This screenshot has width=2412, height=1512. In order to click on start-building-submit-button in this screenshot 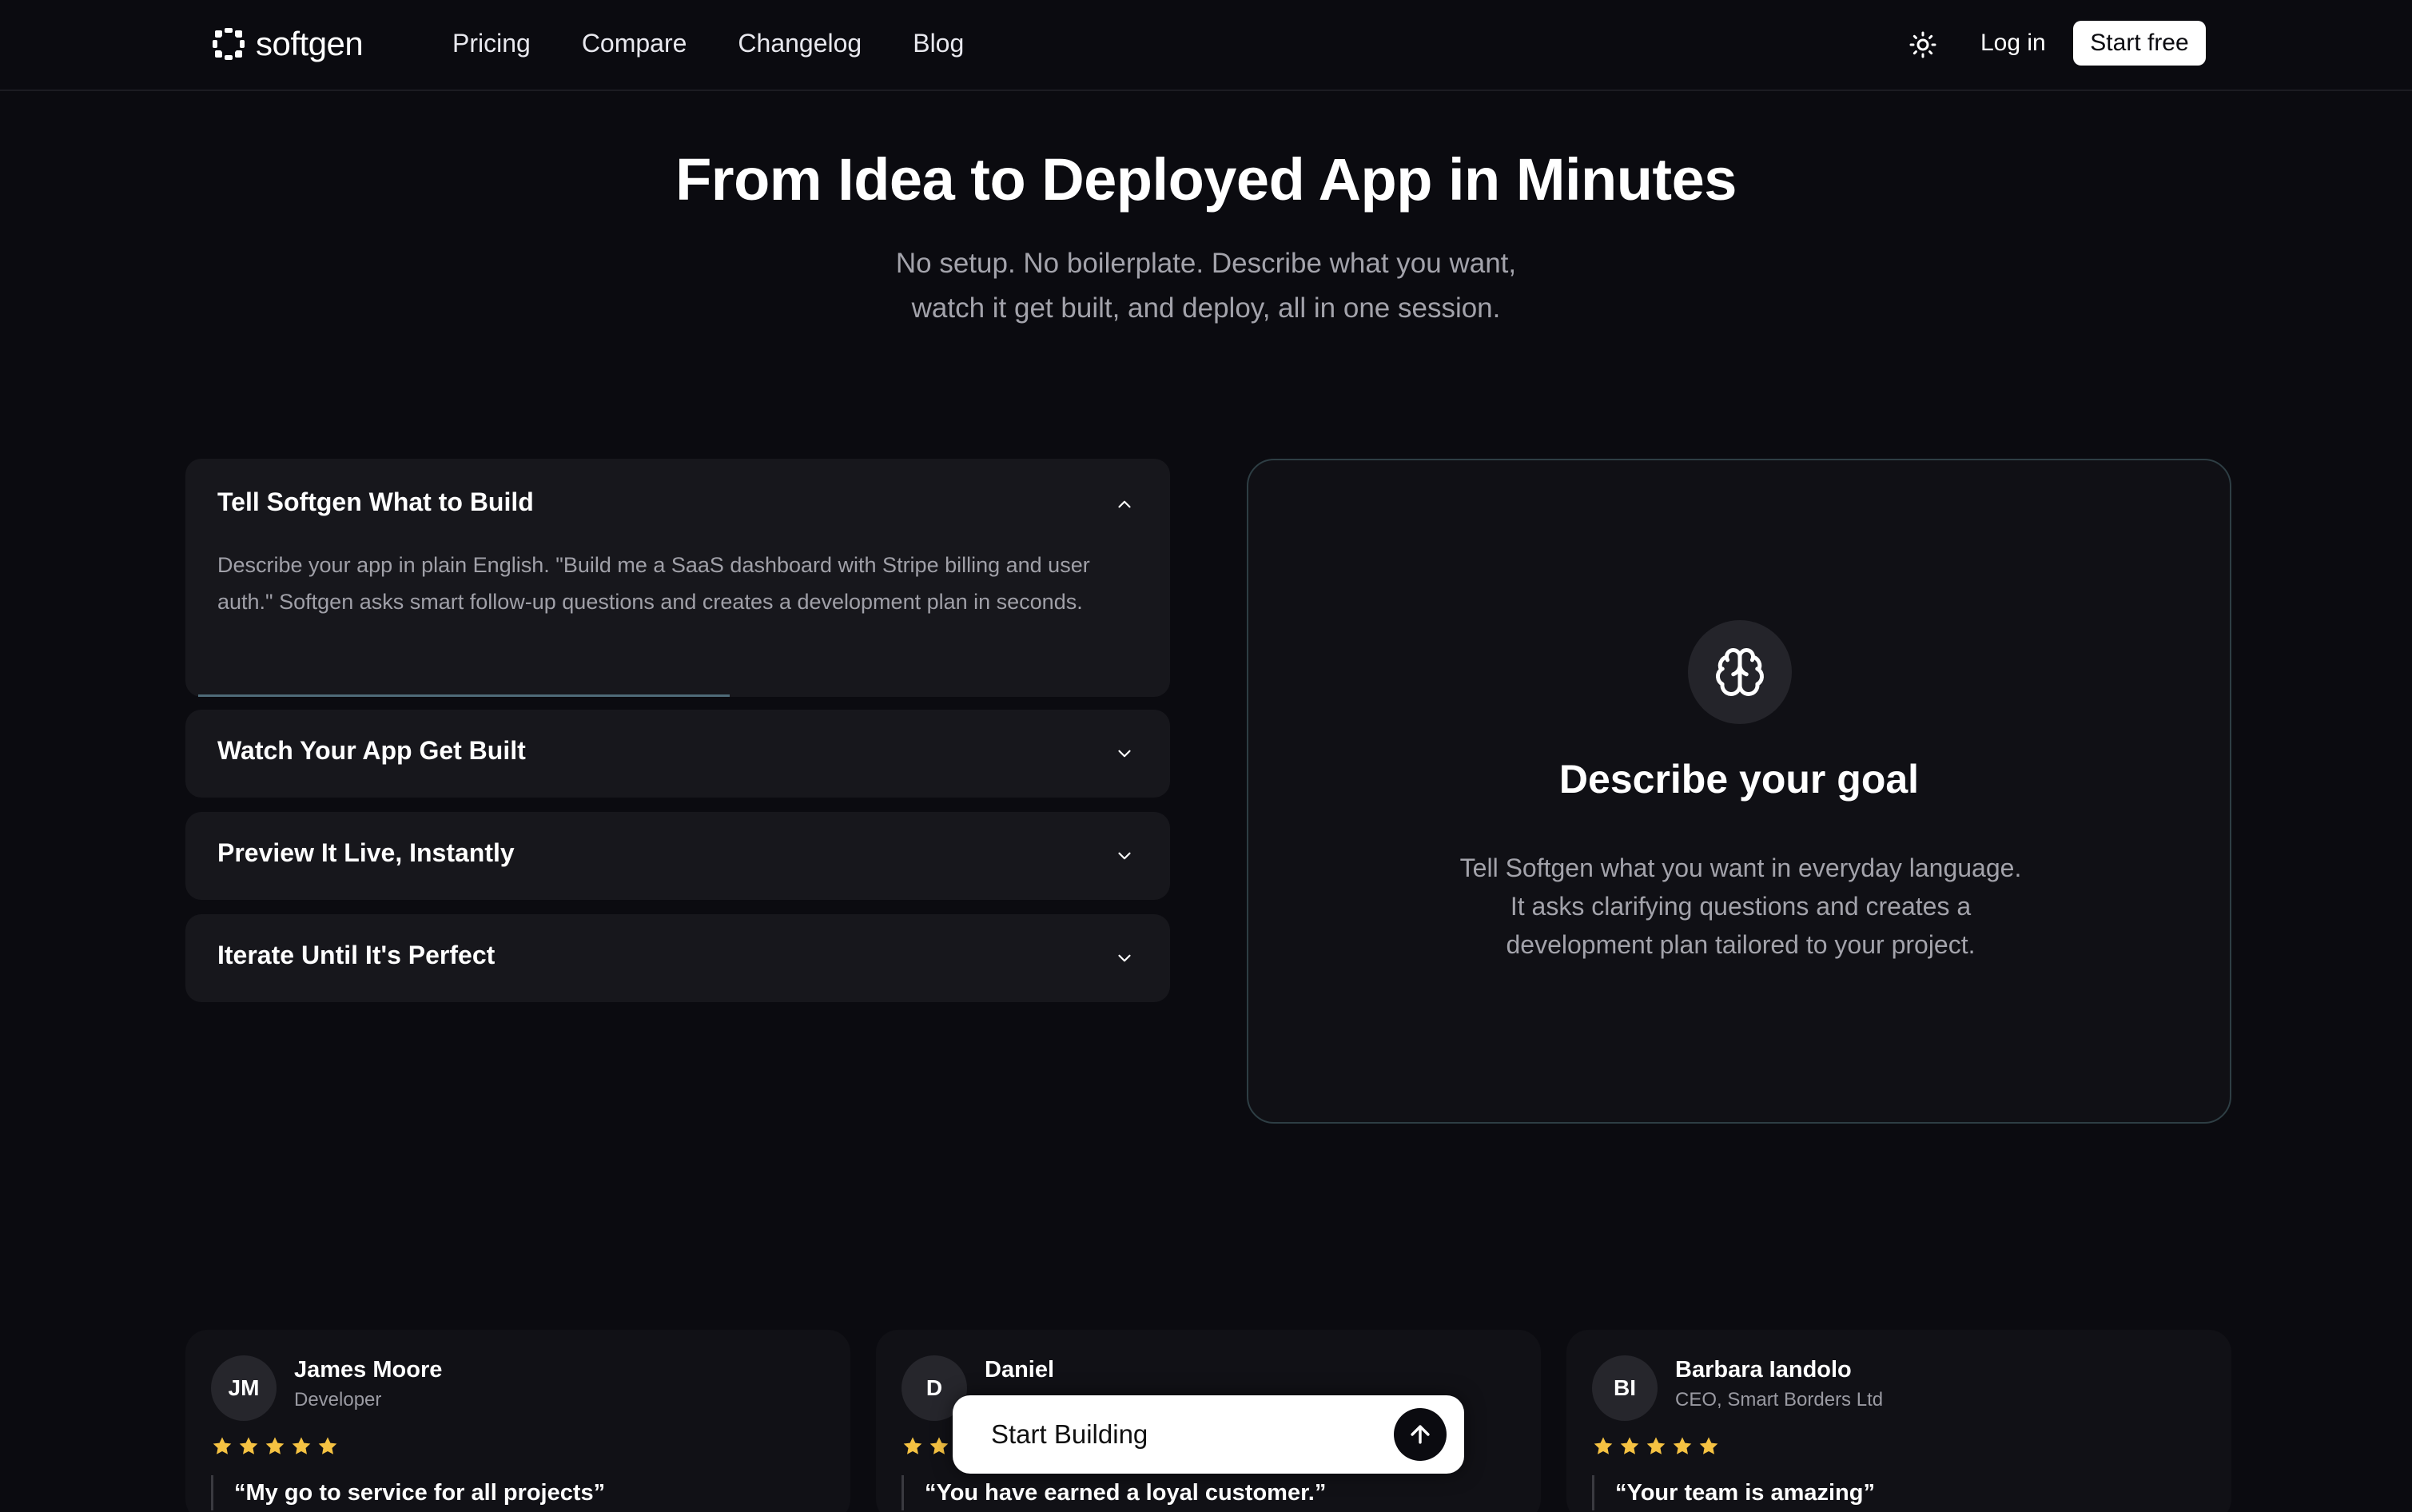, I will do `click(1420, 1434)`.